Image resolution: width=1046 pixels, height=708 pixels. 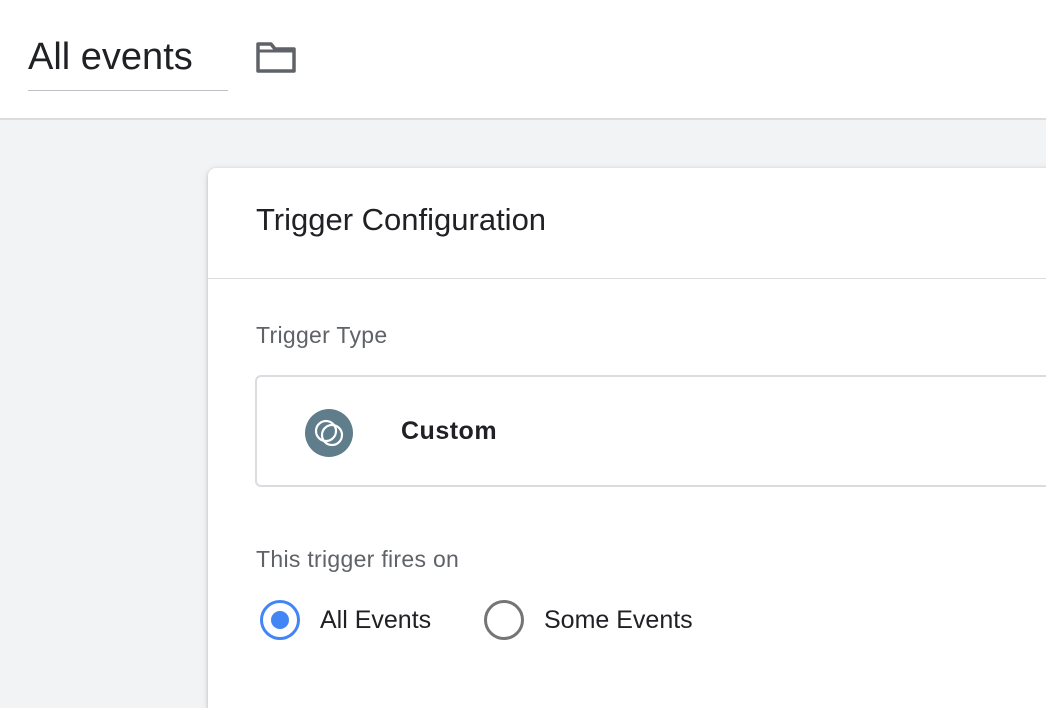 I want to click on radio-label-some-events: Some Events, so click(x=618, y=620).